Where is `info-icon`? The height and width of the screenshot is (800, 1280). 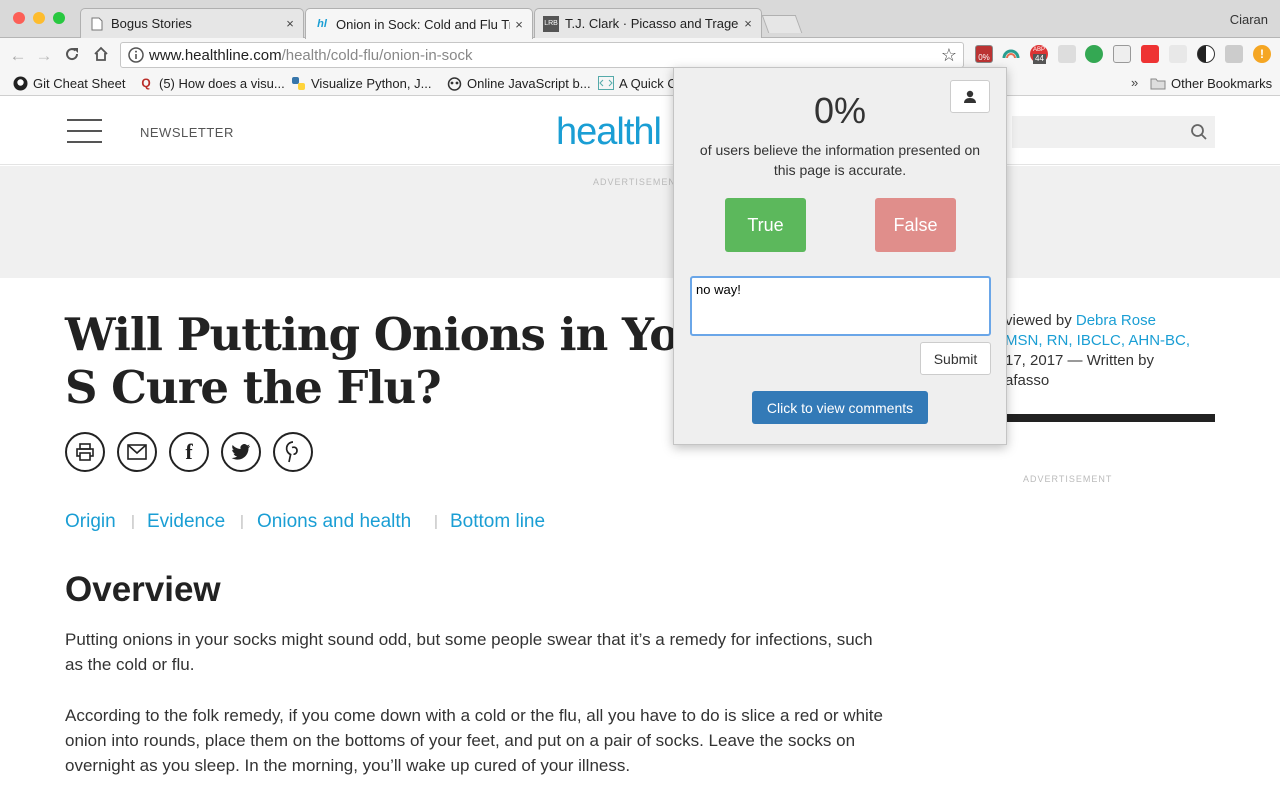
info-icon is located at coordinates (136, 57).